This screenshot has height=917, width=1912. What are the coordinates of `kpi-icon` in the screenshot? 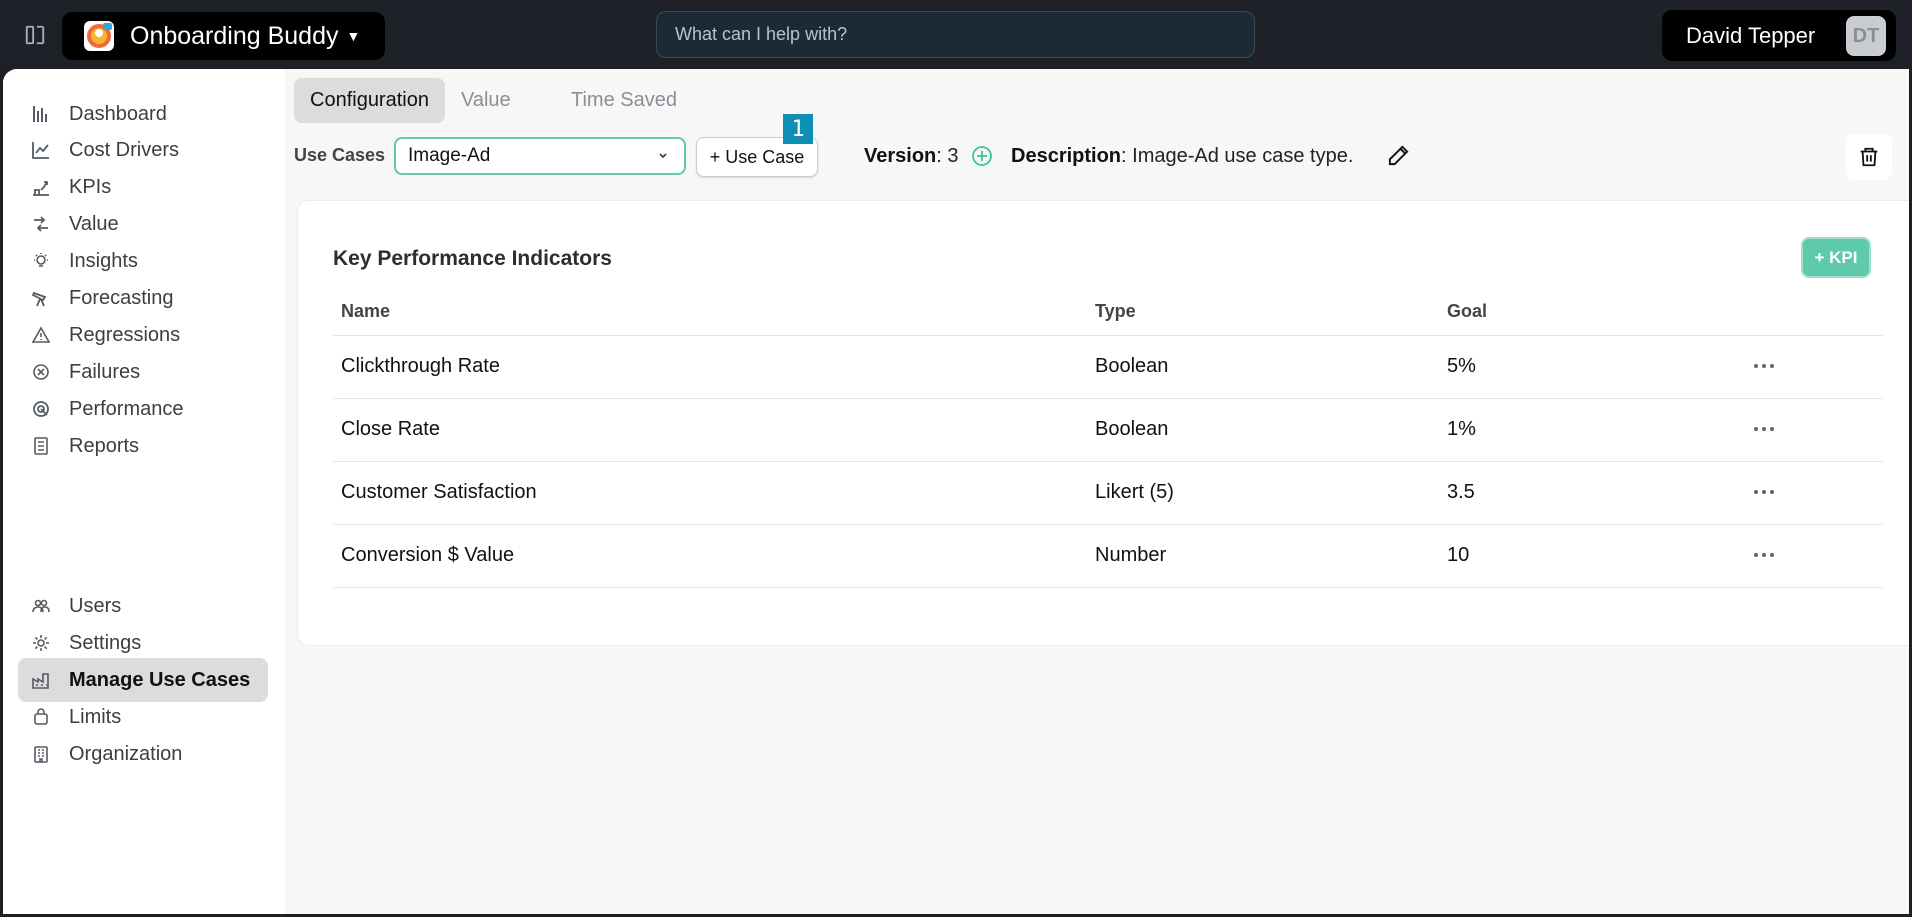 It's located at (41, 188).